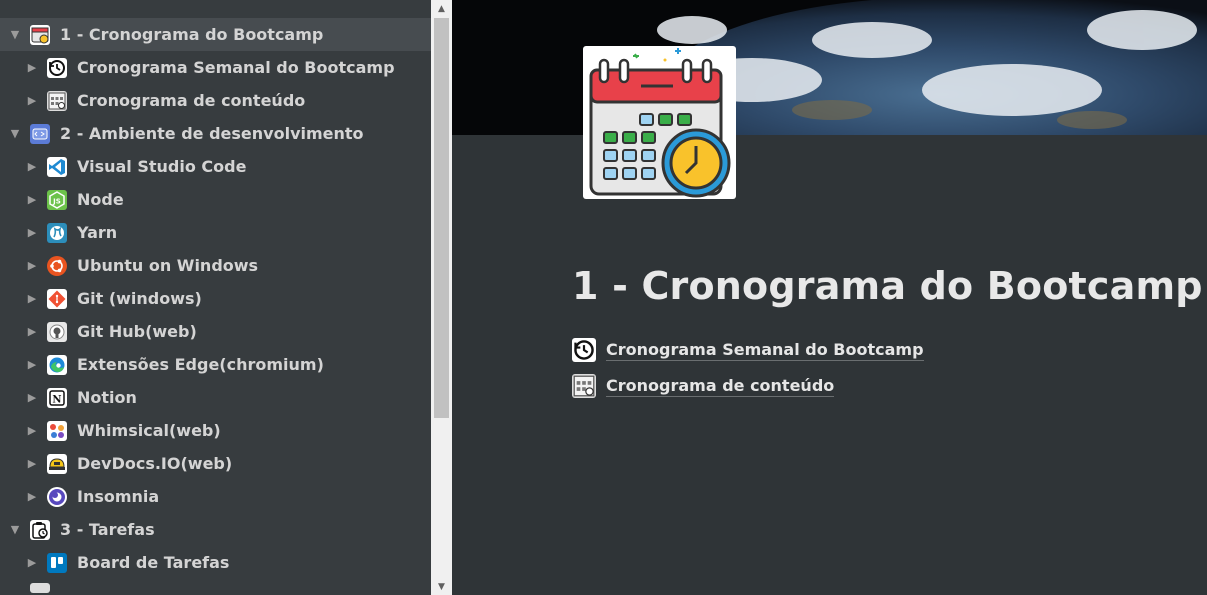  Describe the element at coordinates (153, 562) in the screenshot. I see `sidebar-item-label: Board de Tarefas` at that location.